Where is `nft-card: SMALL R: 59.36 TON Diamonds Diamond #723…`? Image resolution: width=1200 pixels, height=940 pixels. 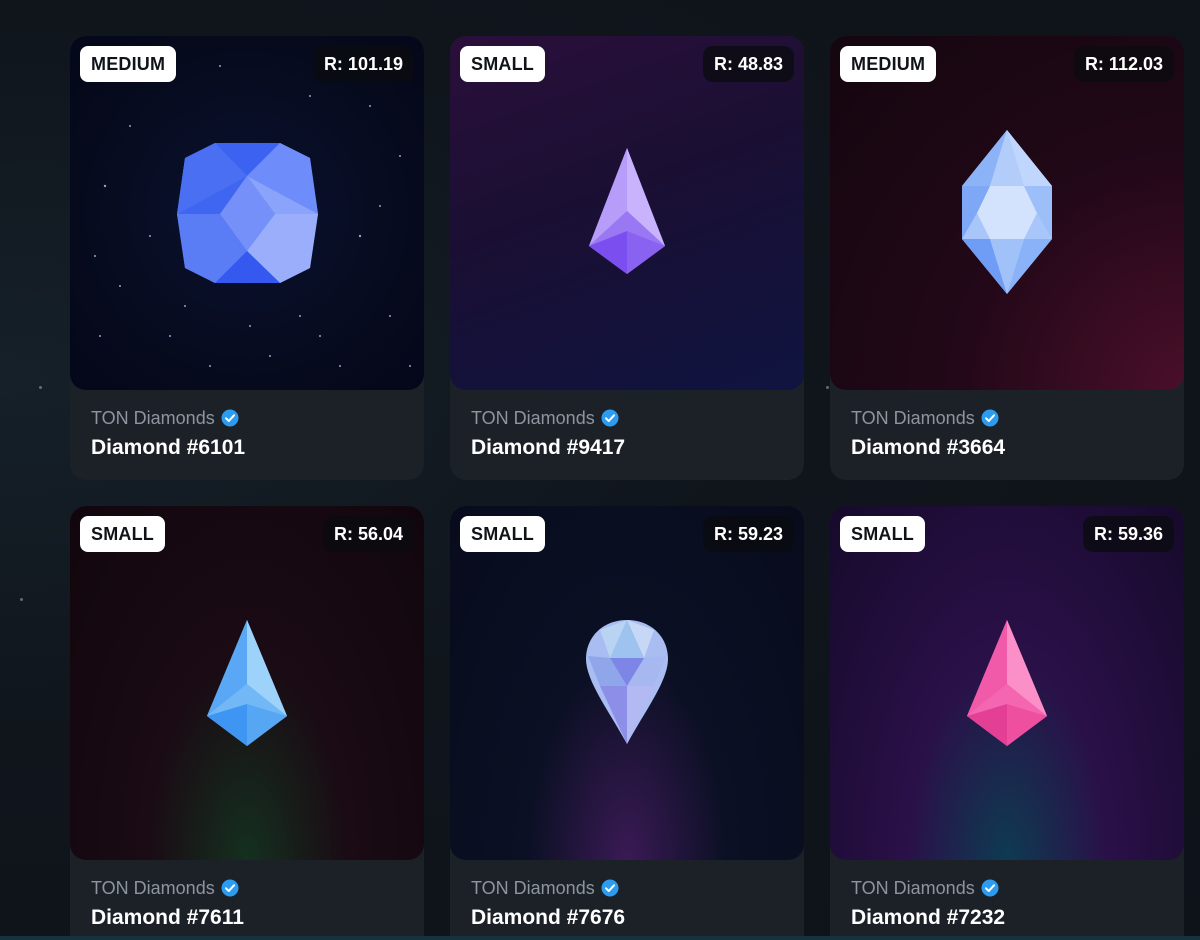 nft-card: SMALL R: 59.36 TON Diamonds Diamond #723… is located at coordinates (1007, 723).